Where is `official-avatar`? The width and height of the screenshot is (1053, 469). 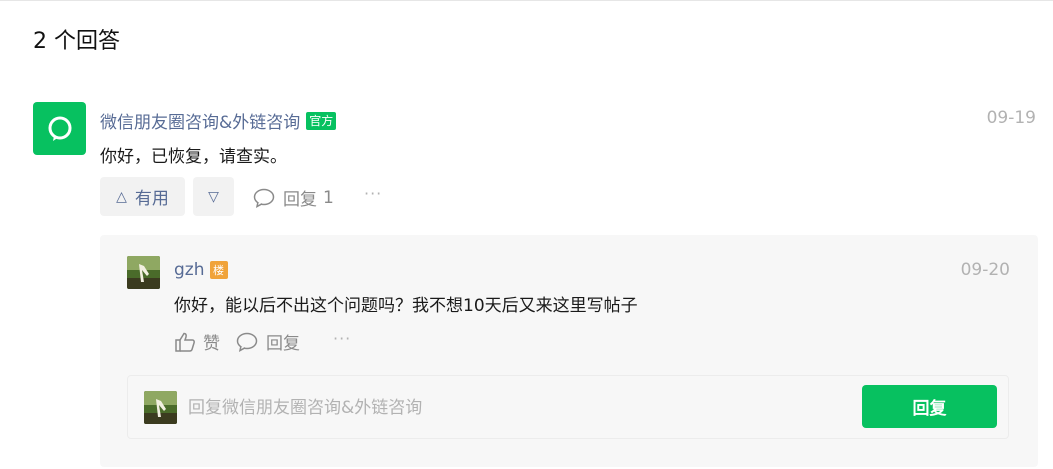 official-avatar is located at coordinates (59, 128).